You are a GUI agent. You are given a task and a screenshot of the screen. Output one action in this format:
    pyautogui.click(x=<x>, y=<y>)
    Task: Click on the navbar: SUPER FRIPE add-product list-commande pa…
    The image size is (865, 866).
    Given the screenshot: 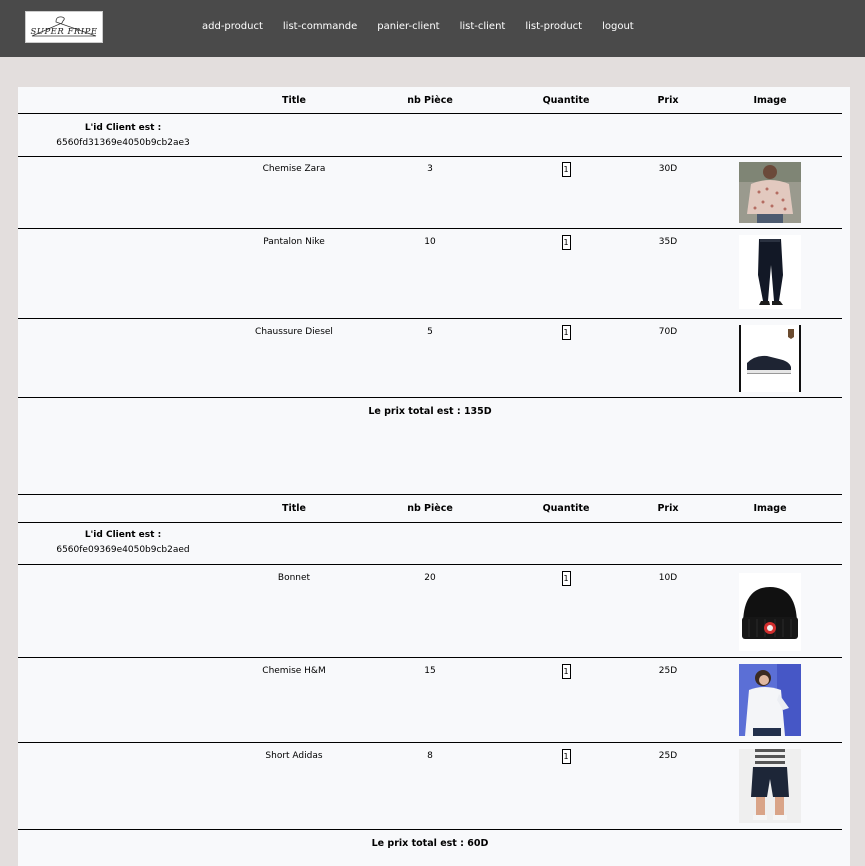 What is the action you would take?
    pyautogui.click(x=432, y=28)
    